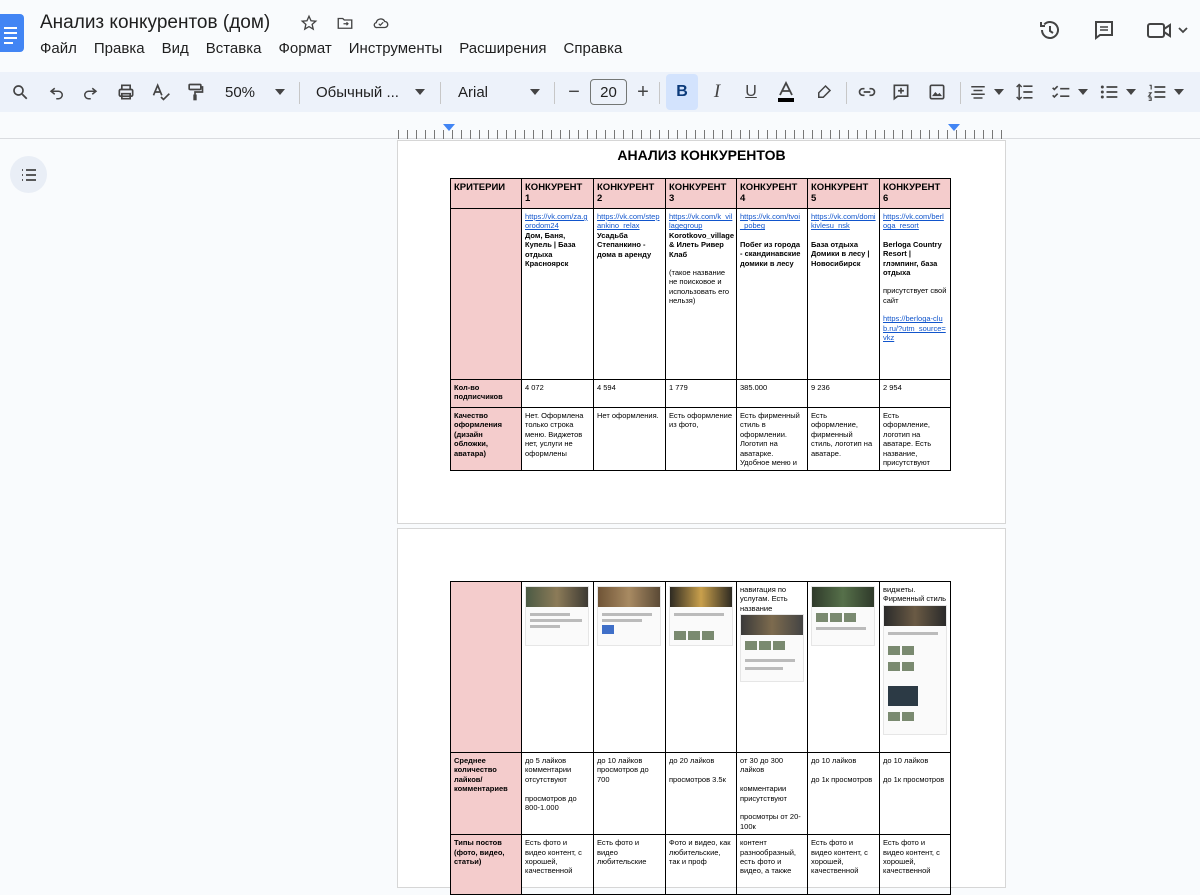 The image size is (1200, 895). I want to click on link-c6-site: https://berloga-club.ru/?utm_source=vkz, so click(915, 328).